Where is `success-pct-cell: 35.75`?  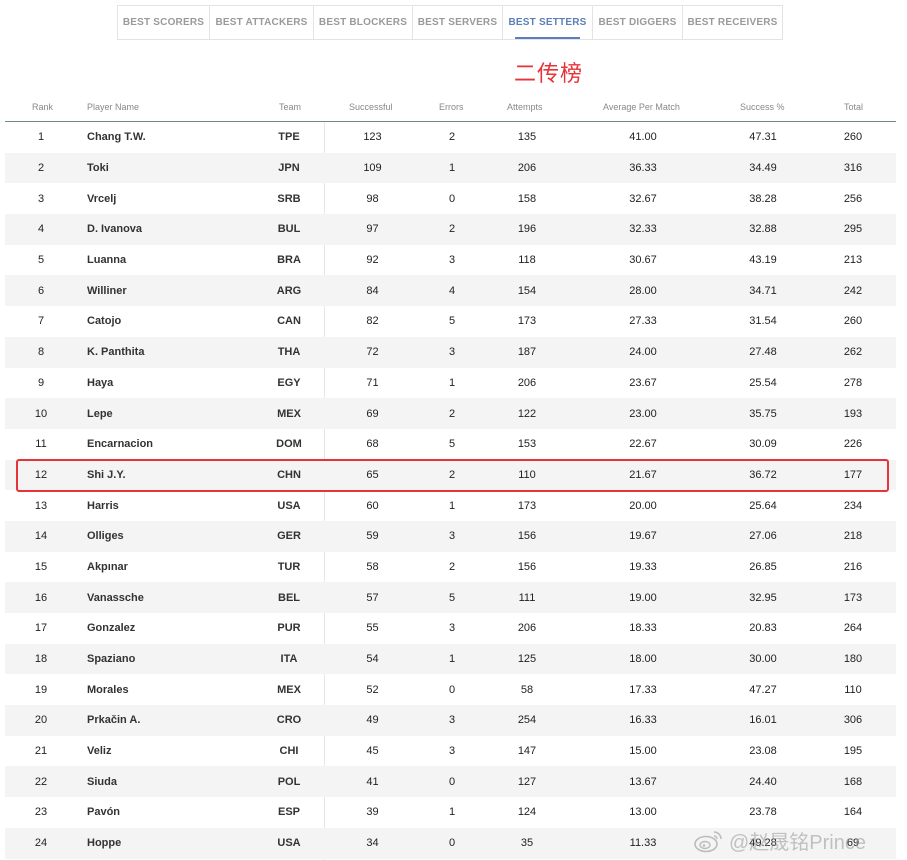 success-pct-cell: 35.75 is located at coordinates (763, 413).